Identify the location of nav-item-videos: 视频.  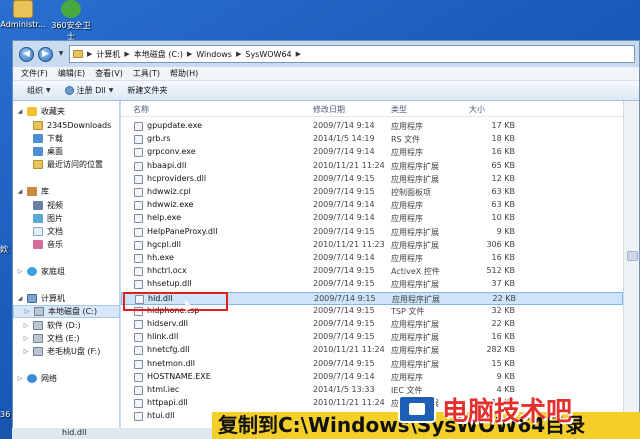
(66, 205).